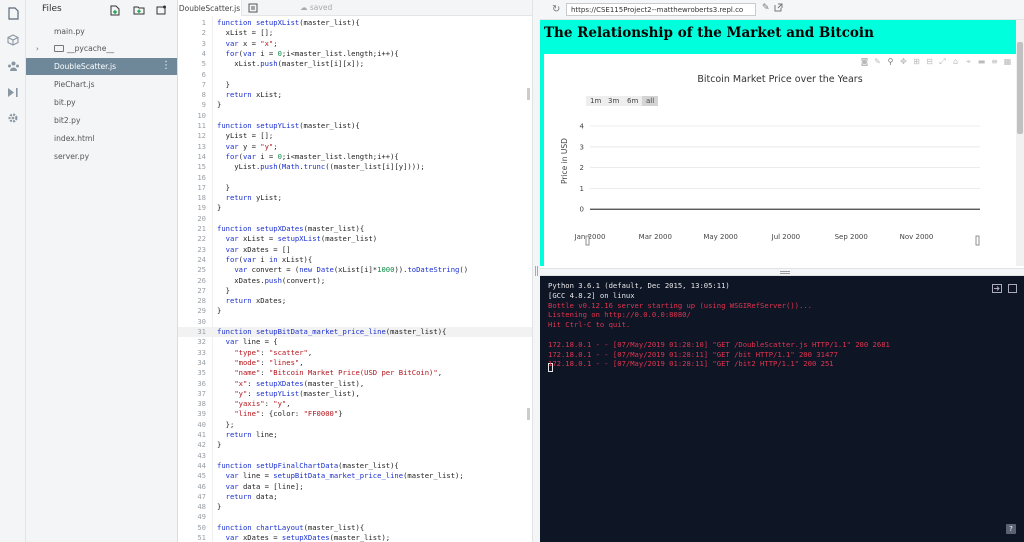  Describe the element at coordinates (13, 13) in the screenshot. I see `files-icon` at that location.